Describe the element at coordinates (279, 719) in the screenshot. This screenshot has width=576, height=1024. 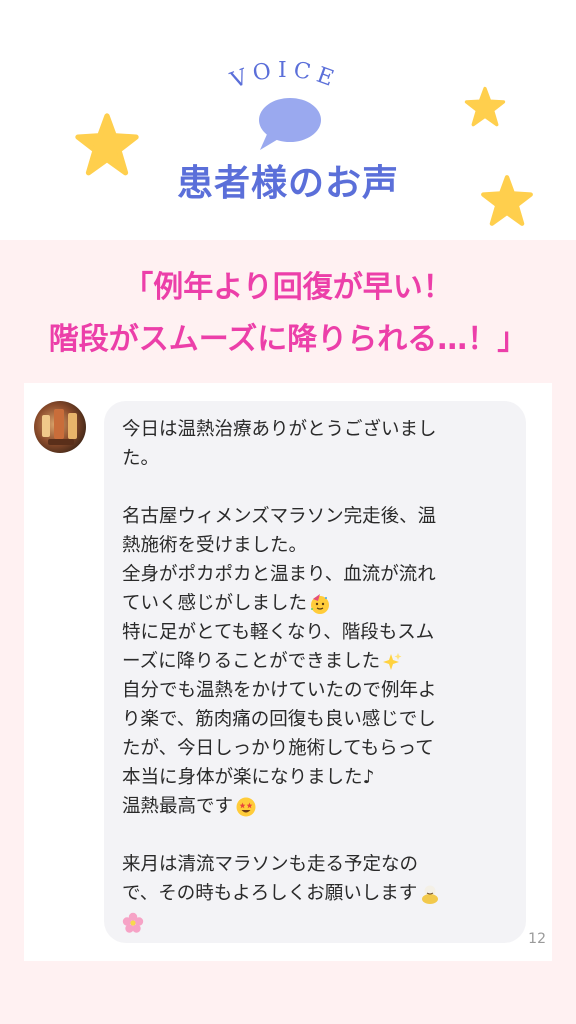
I see `message-line: り楽で、筋肉痛の回復も良い感じでし` at that location.